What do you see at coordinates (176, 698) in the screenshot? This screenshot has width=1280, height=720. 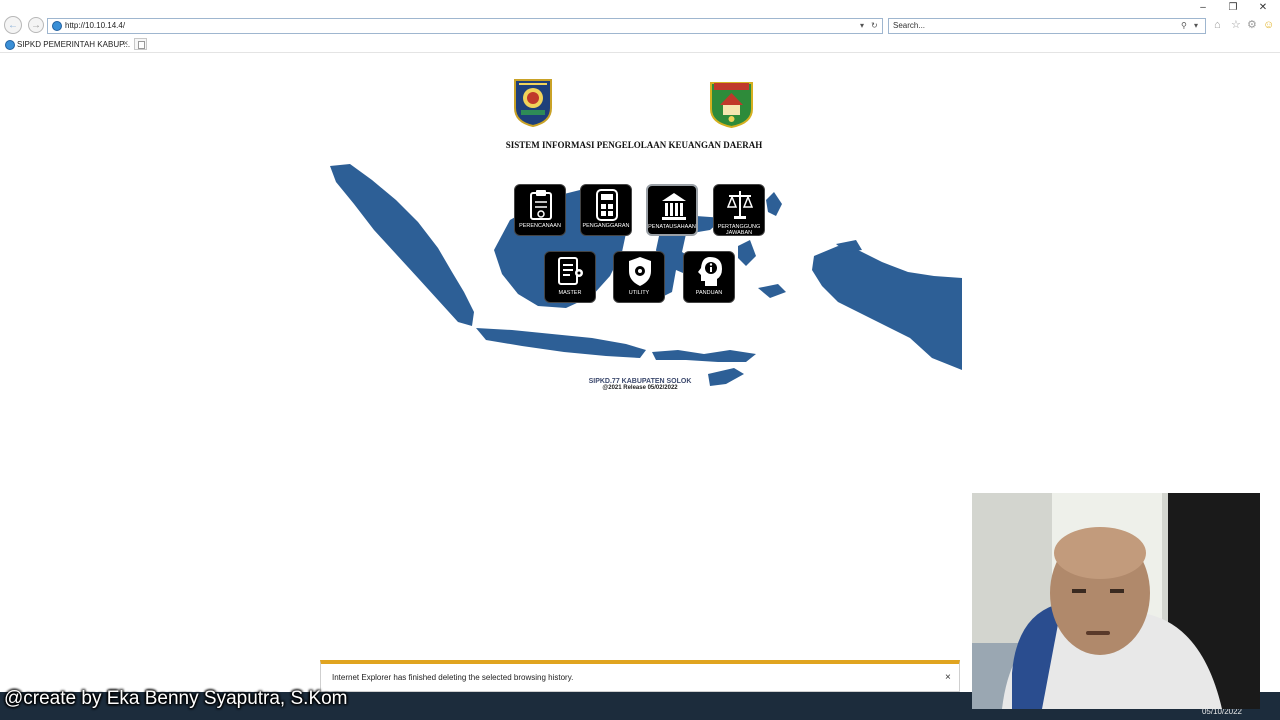 I see `watermark-text: @create by Eka Benny Syaputra, S.Kom` at bounding box center [176, 698].